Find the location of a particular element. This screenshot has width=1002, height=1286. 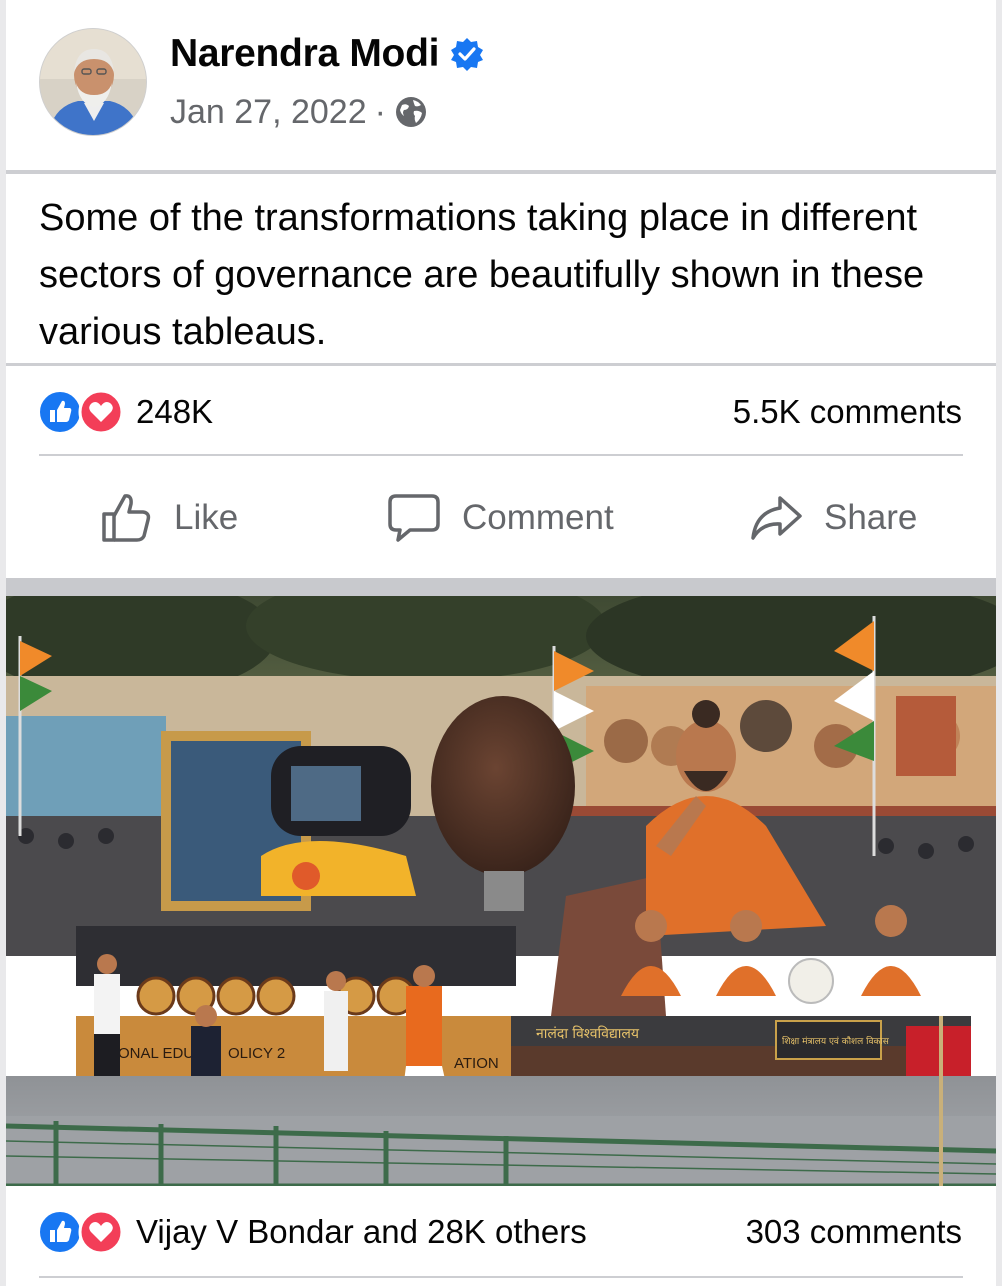

love-reaction-icon is located at coordinates (101, 412).